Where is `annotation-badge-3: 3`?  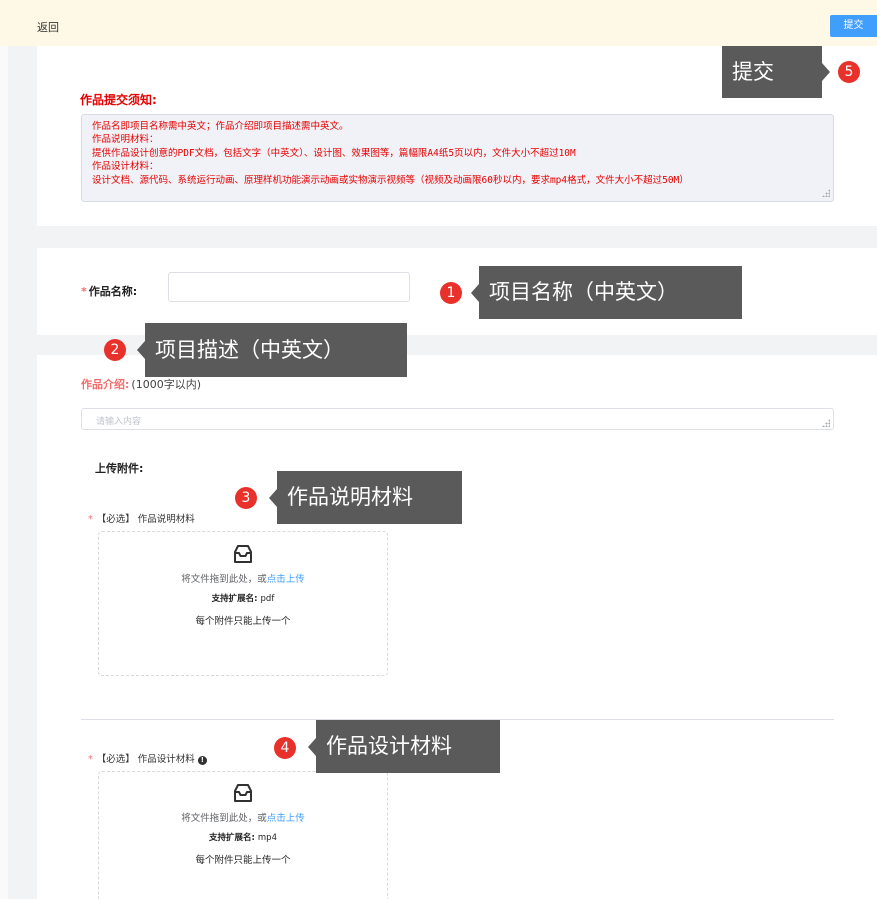
annotation-badge-3: 3 is located at coordinates (246, 498).